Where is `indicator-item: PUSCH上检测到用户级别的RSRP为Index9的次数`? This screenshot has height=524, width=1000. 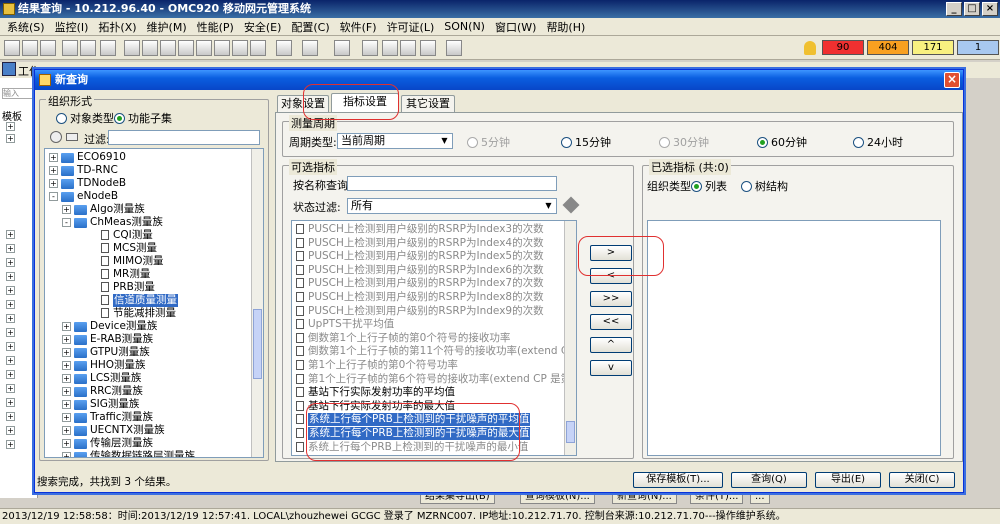 indicator-item: PUSCH上检测到用户级别的RSRP为Index9的次数 is located at coordinates (428, 311).